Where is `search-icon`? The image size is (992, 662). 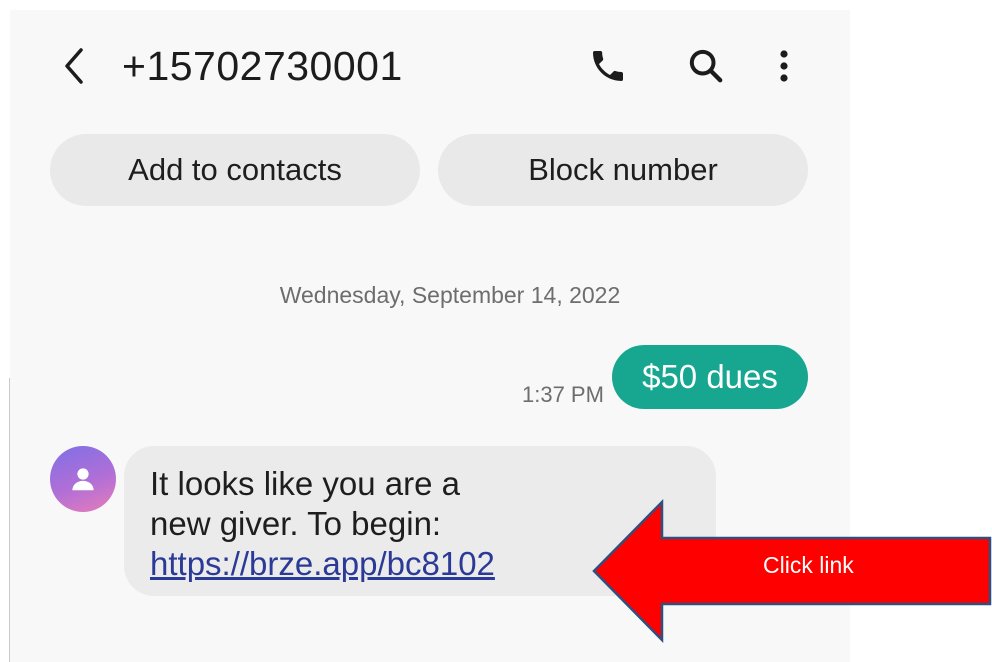 search-icon is located at coordinates (706, 66).